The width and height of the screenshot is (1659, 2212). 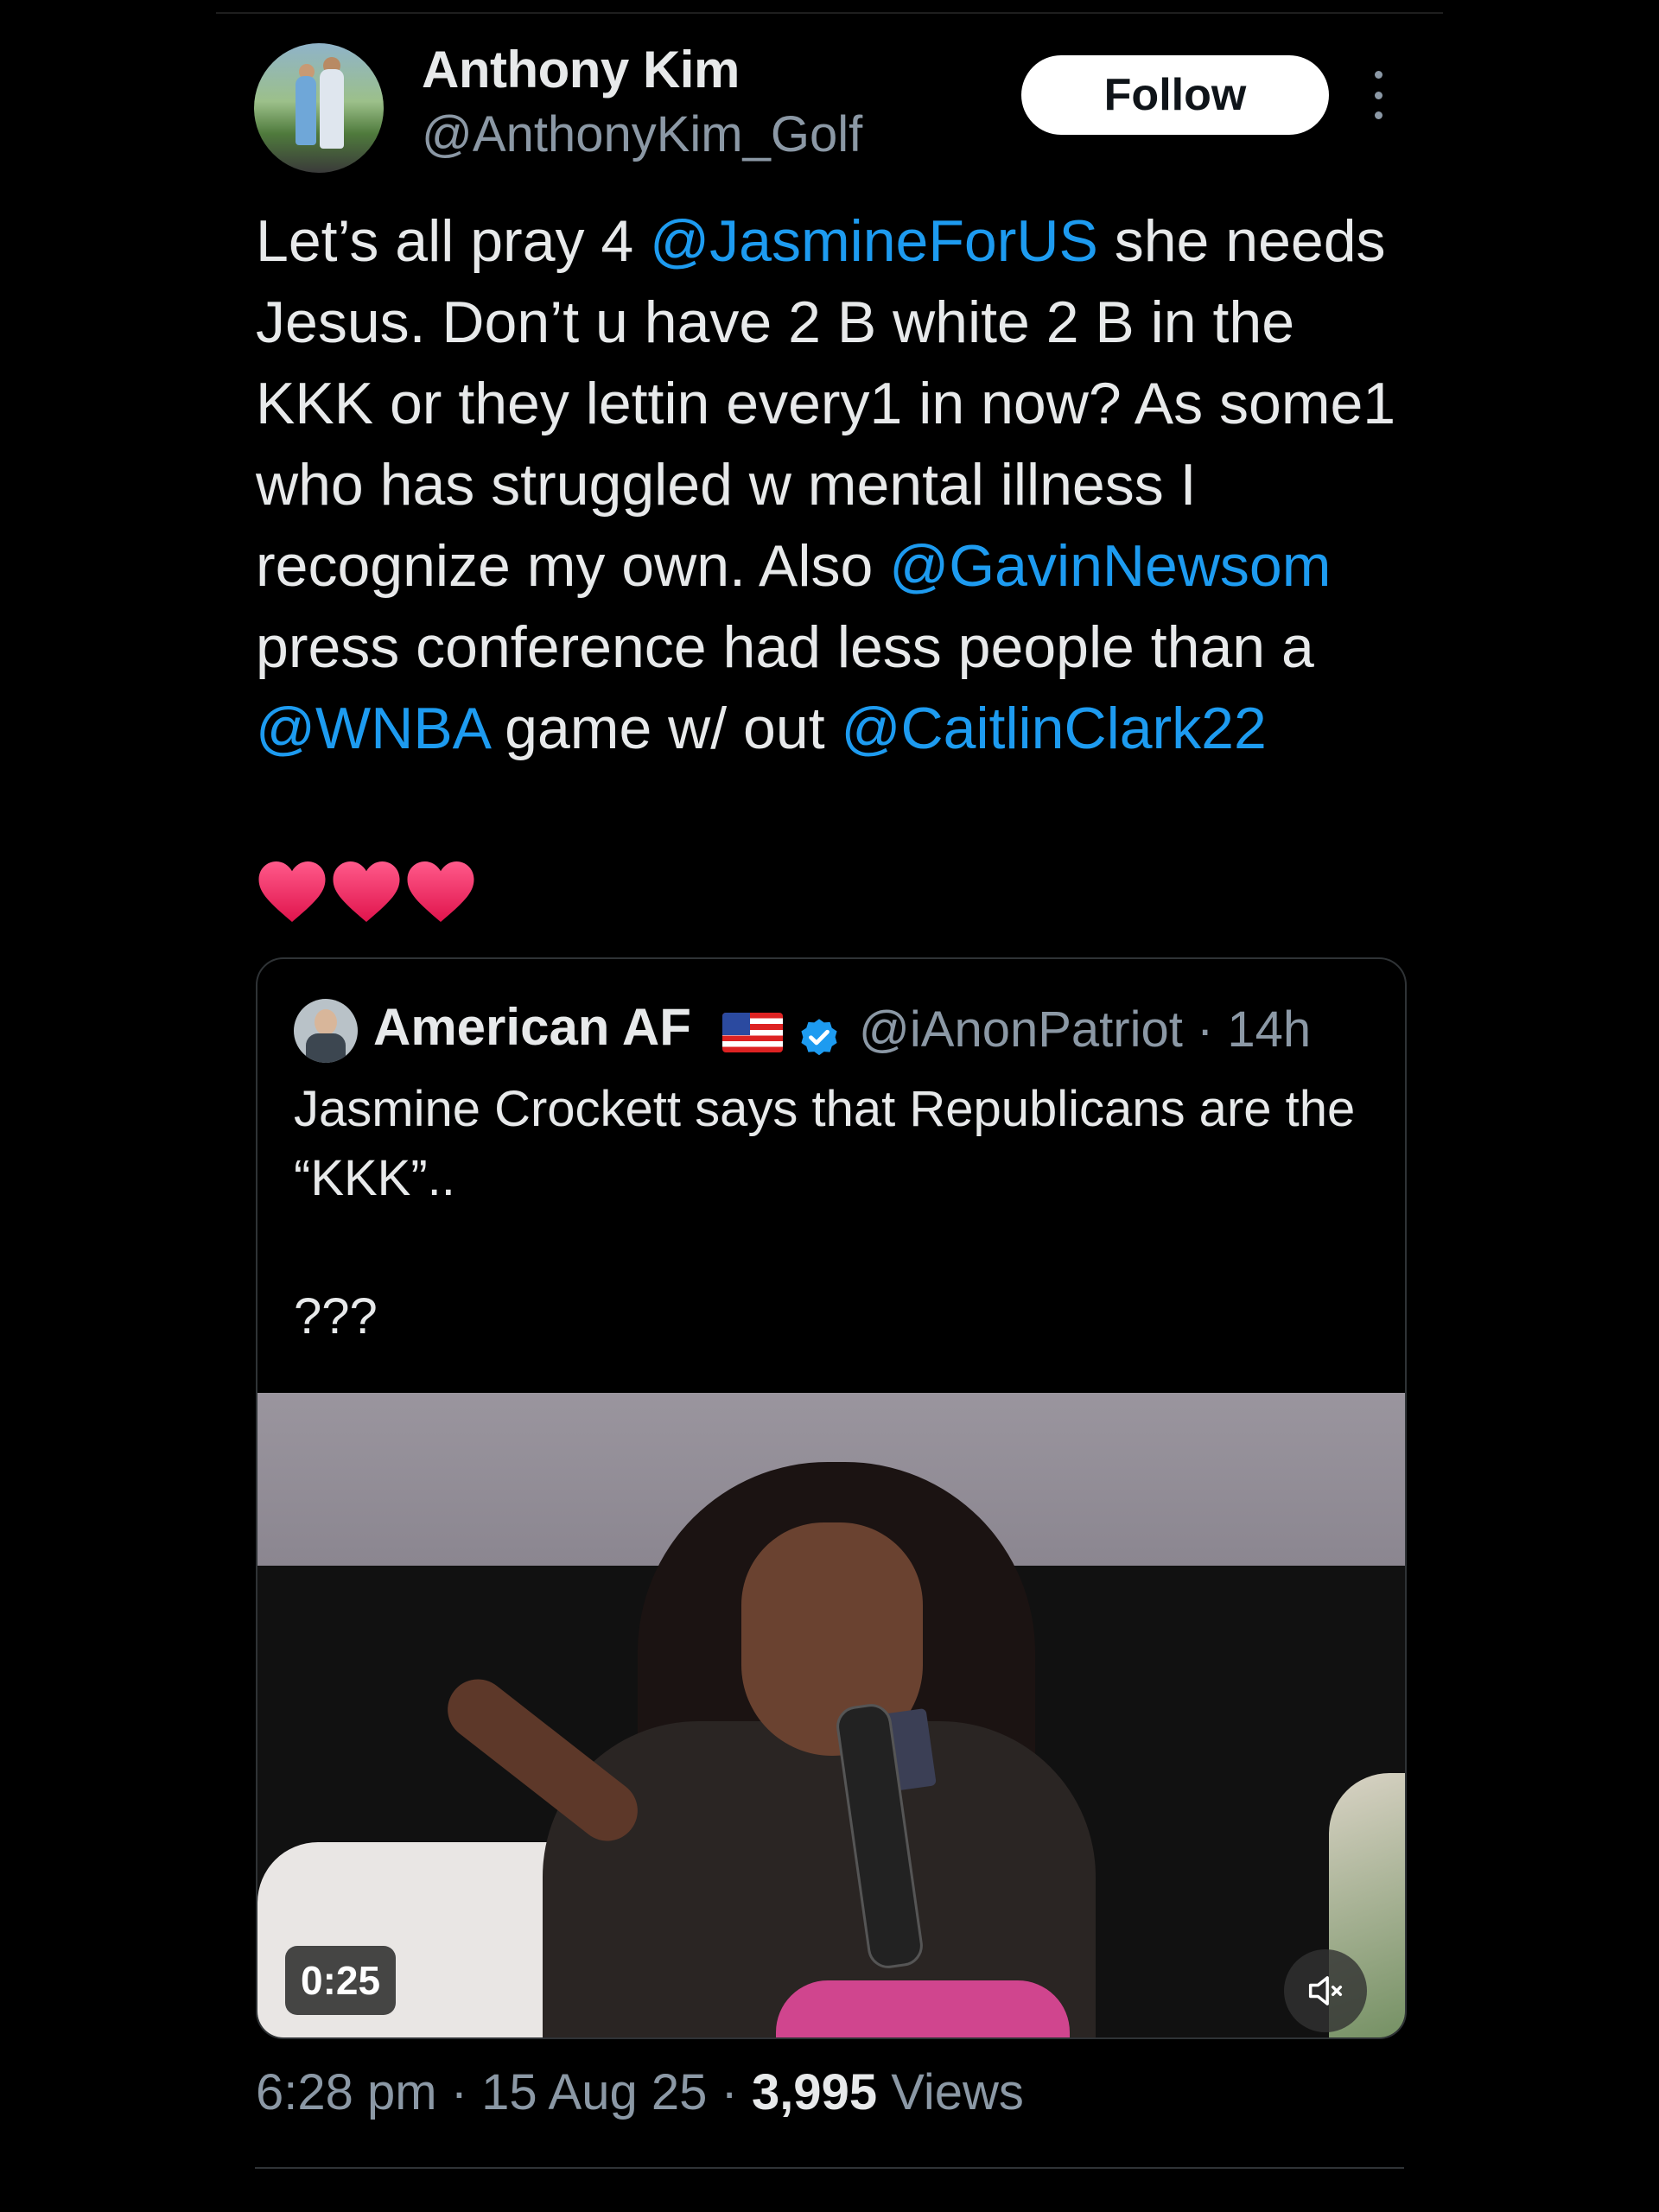 I want to click on author-name: Anthony Kim, so click(x=581, y=69).